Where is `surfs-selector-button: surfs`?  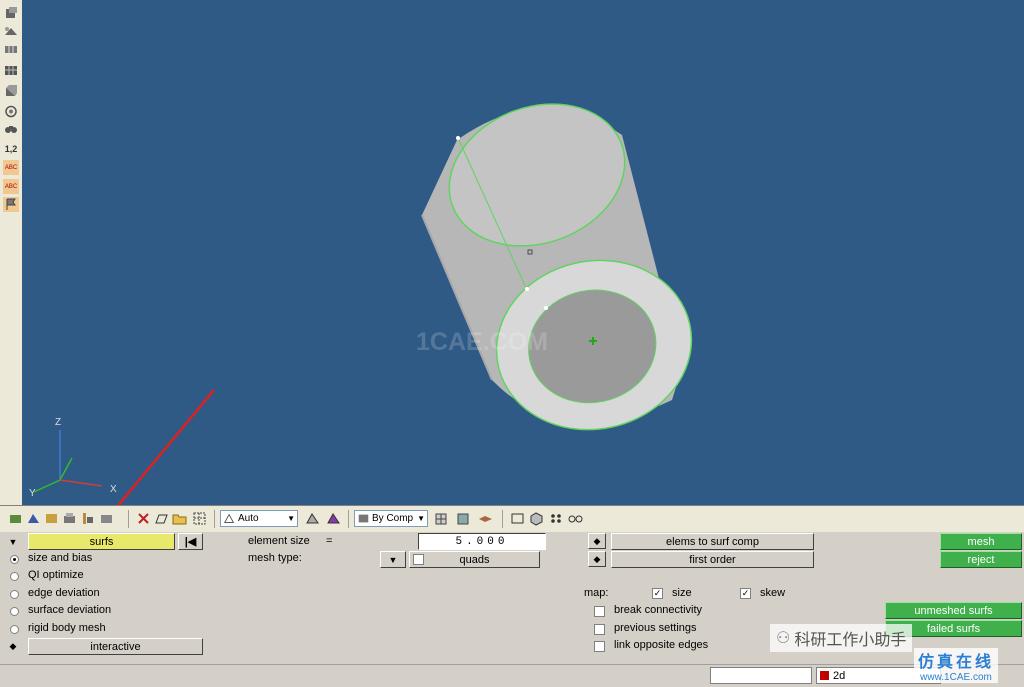 surfs-selector-button: surfs is located at coordinates (101, 541).